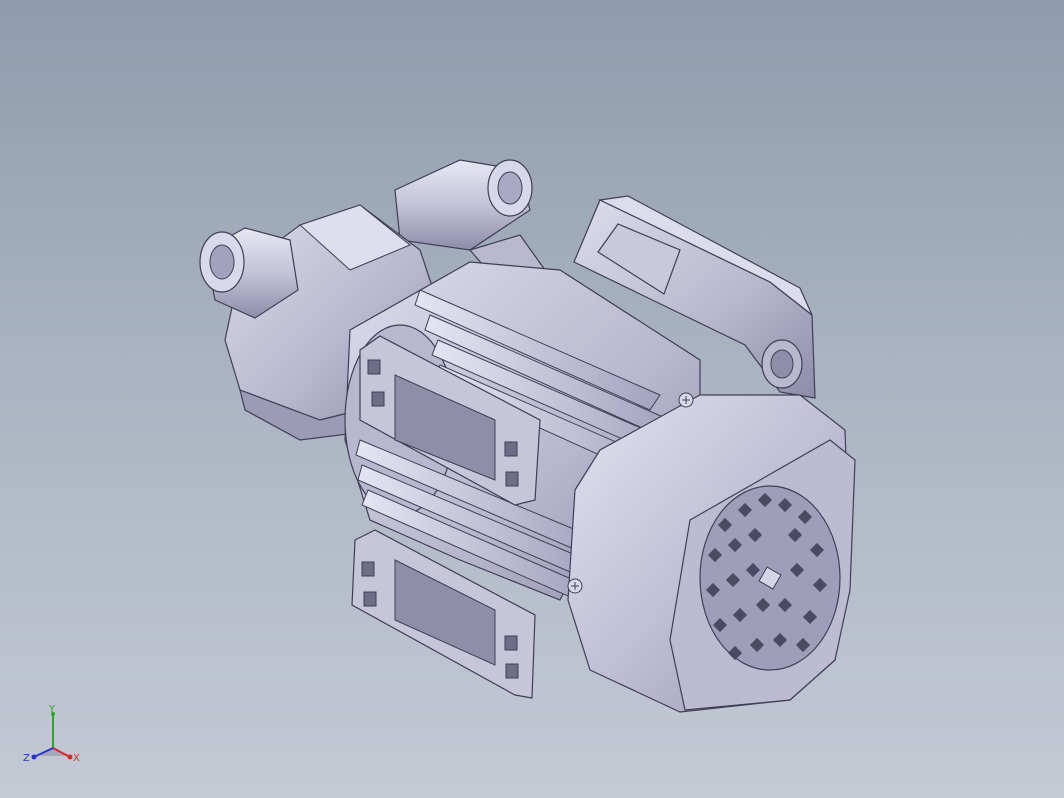  I want to click on y-axis-label: Y, so click(52, 709).